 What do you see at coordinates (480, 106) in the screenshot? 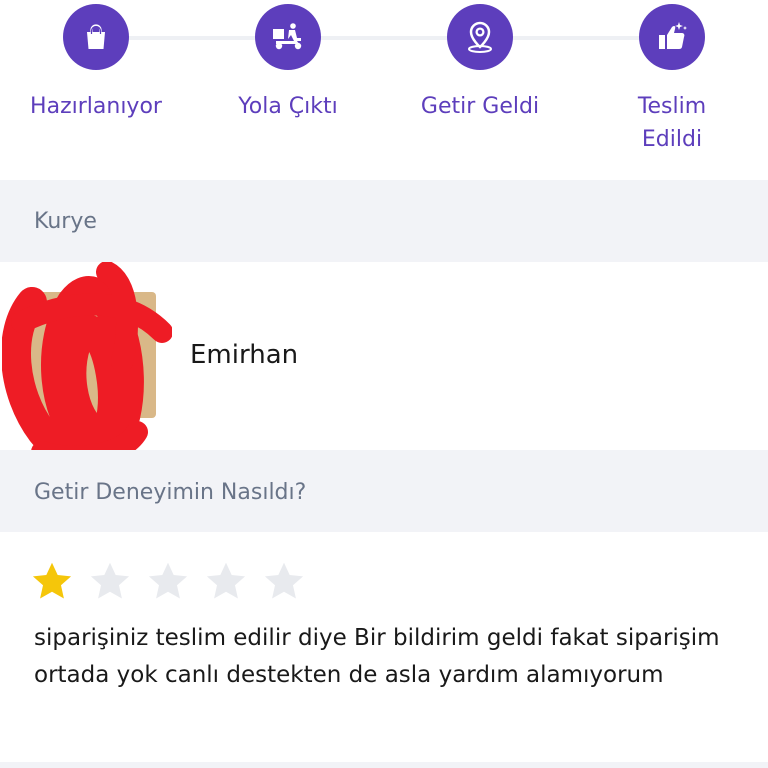
I see `step-label: Getir Geldi` at bounding box center [480, 106].